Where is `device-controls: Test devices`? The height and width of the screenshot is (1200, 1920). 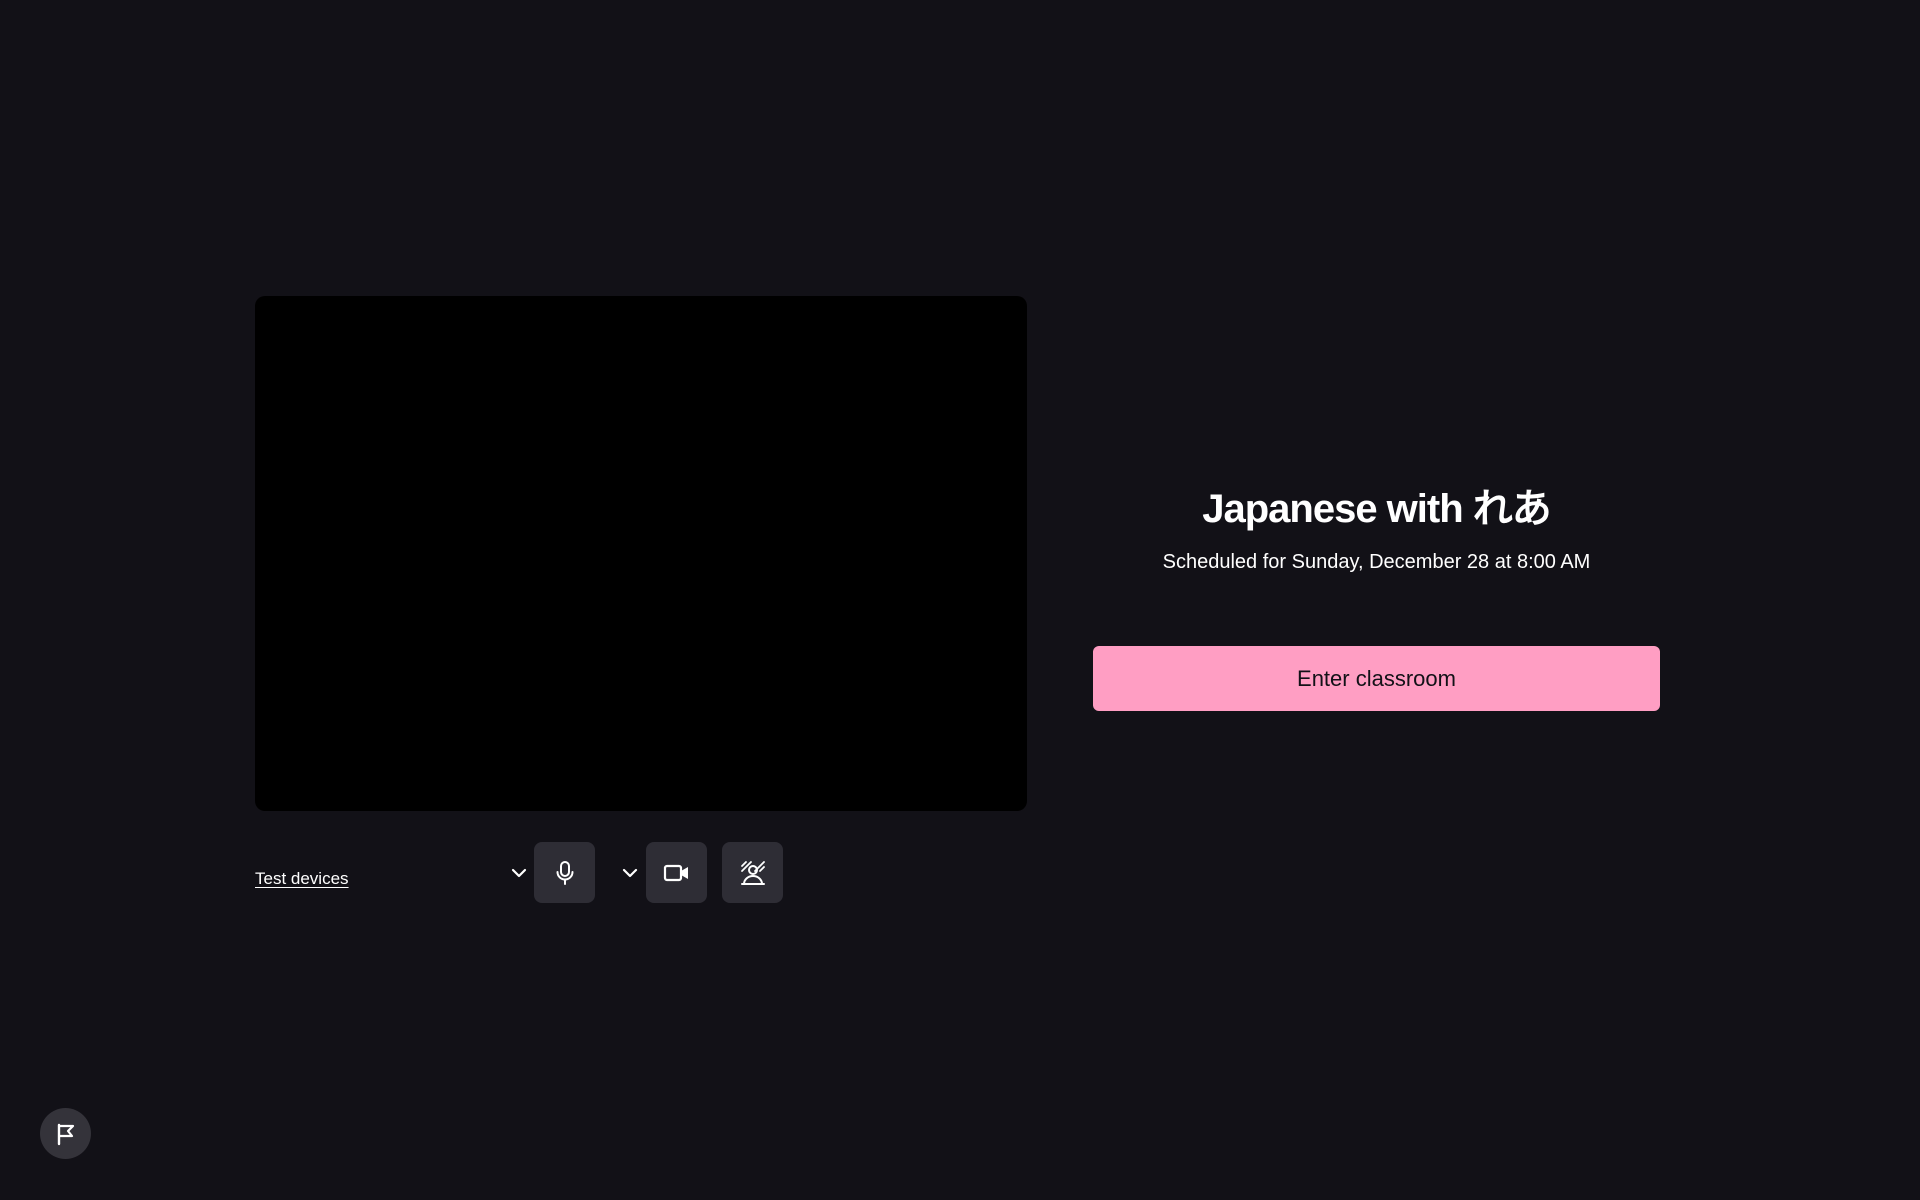
device-controls: Test devices is located at coordinates (535, 873).